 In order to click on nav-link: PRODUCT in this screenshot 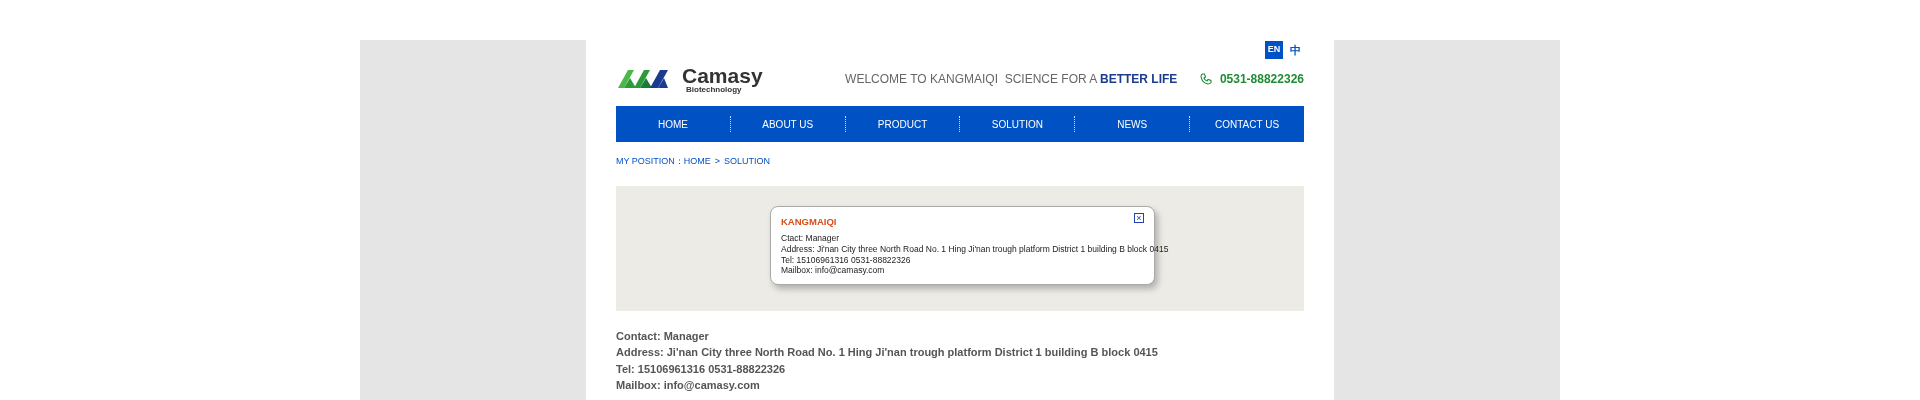, I will do `click(902, 124)`.